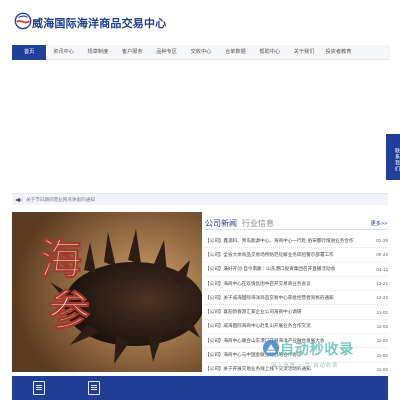 The width and height of the screenshot is (400, 400). What do you see at coordinates (382, 269) in the screenshot?
I see `news-date: 04-12` at bounding box center [382, 269].